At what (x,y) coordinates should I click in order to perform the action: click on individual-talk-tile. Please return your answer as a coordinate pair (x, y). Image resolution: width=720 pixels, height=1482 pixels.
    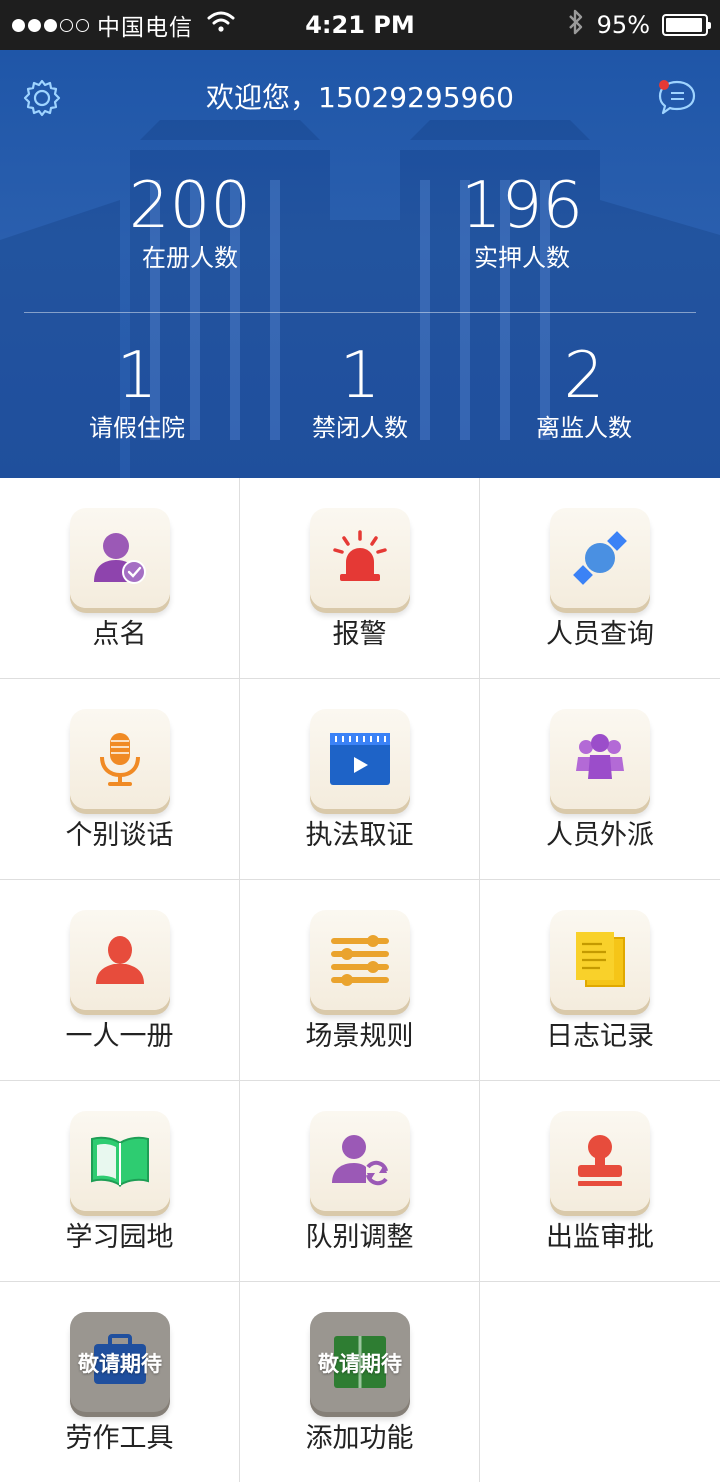
    Looking at the image, I should click on (120, 759).